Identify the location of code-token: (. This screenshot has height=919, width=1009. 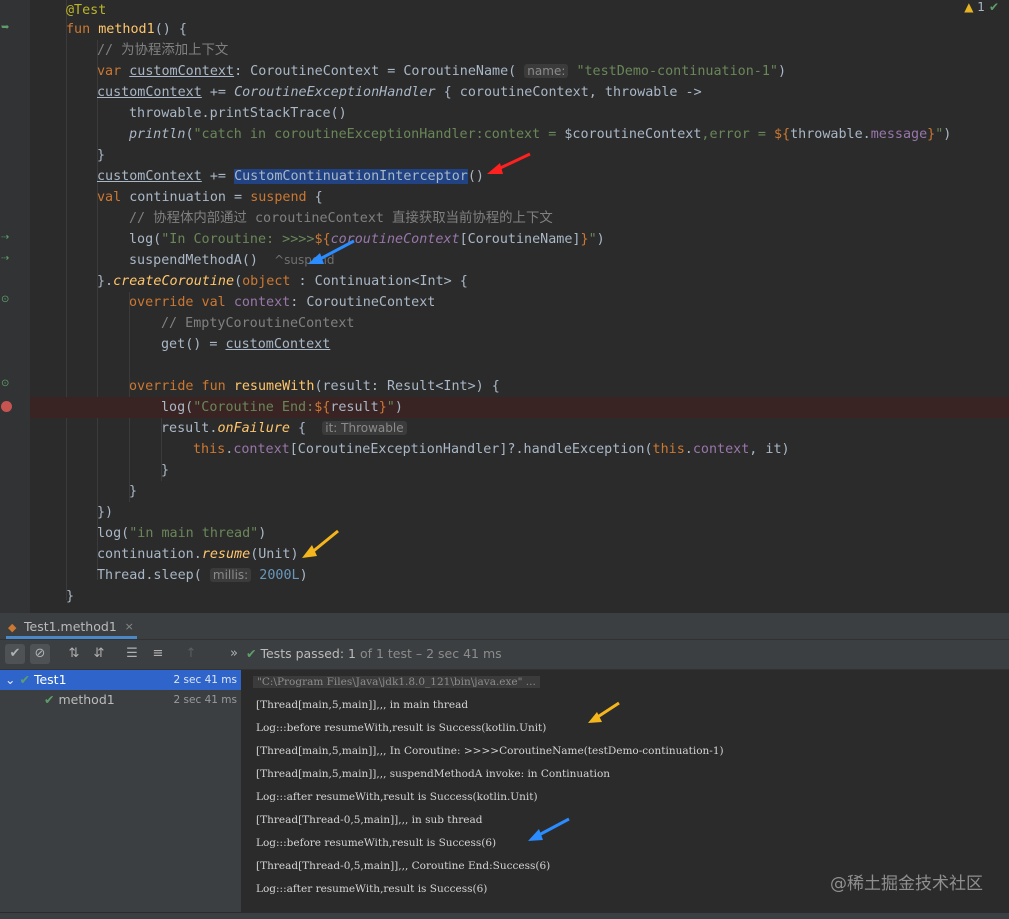
(238, 281).